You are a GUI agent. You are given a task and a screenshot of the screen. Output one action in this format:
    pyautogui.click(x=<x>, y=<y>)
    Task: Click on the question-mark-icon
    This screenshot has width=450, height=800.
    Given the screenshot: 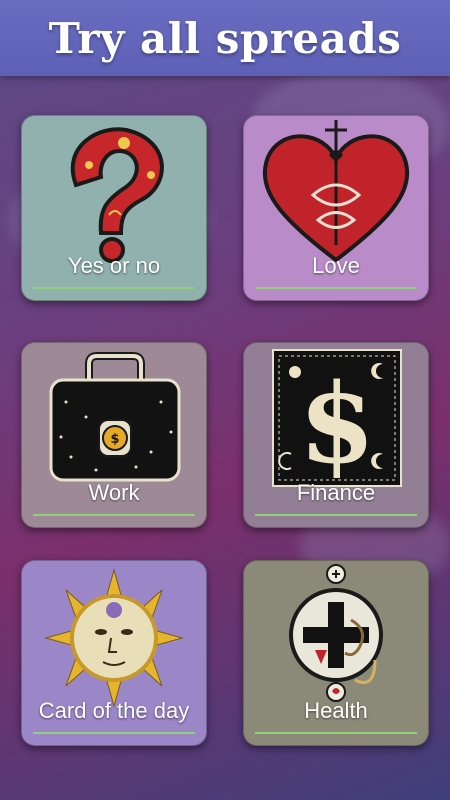 What is the action you would take?
    pyautogui.click(x=117, y=195)
    